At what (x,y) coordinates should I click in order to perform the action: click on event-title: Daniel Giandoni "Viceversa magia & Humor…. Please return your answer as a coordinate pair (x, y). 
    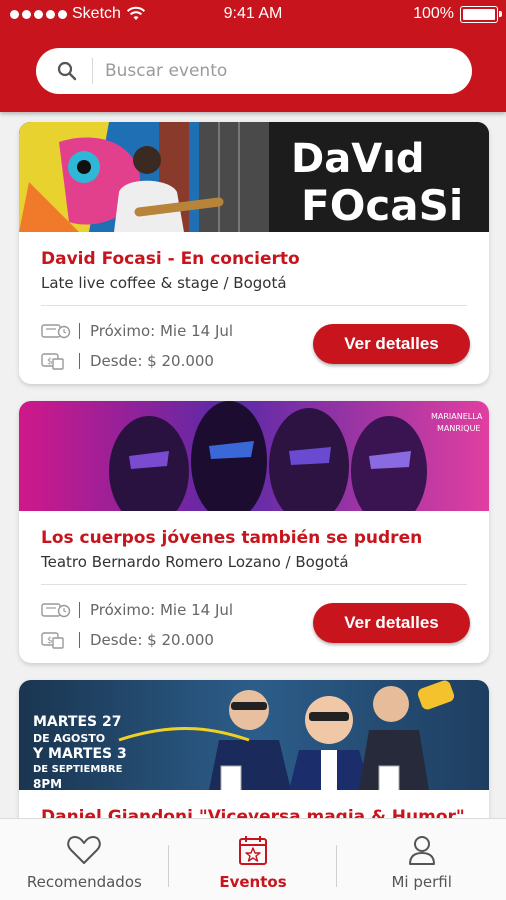
    Looking at the image, I should click on (253, 812).